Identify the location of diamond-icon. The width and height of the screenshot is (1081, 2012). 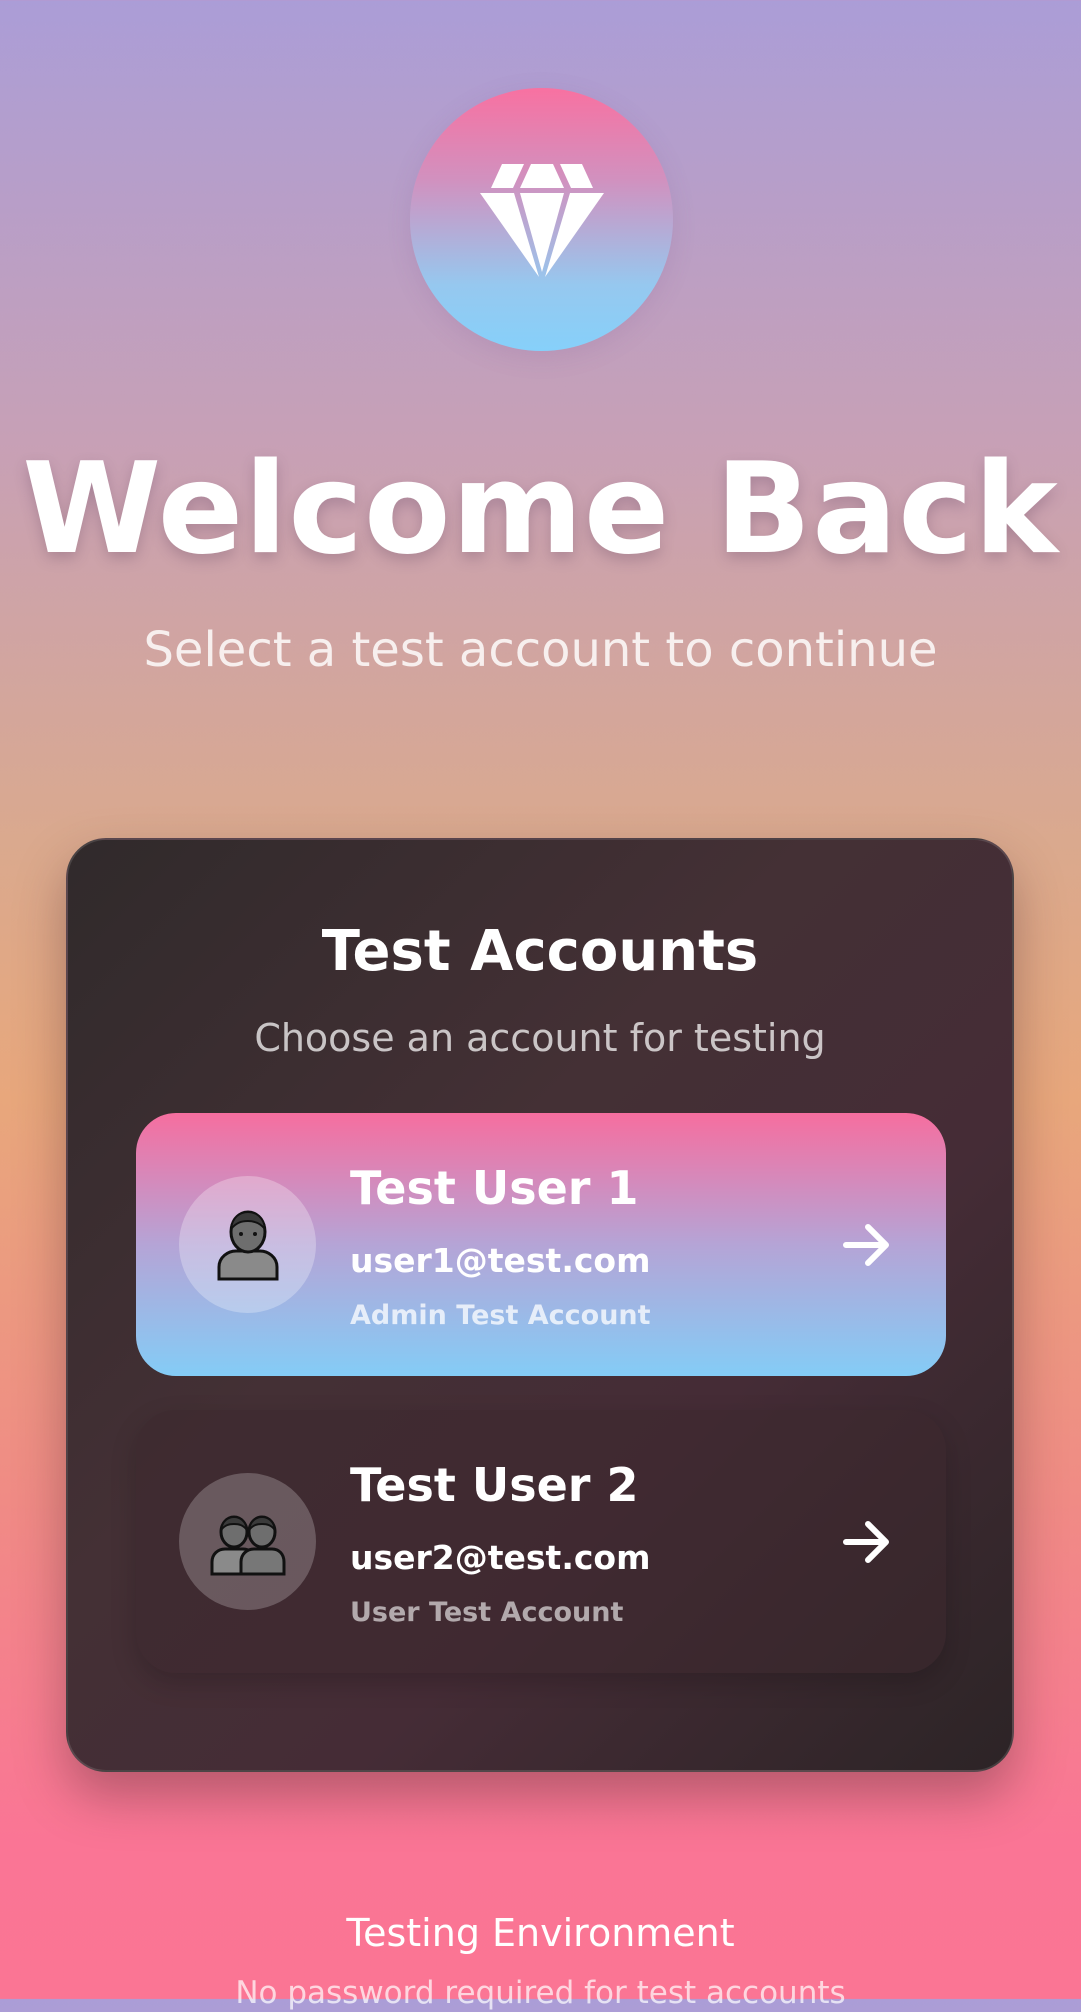
(541, 220).